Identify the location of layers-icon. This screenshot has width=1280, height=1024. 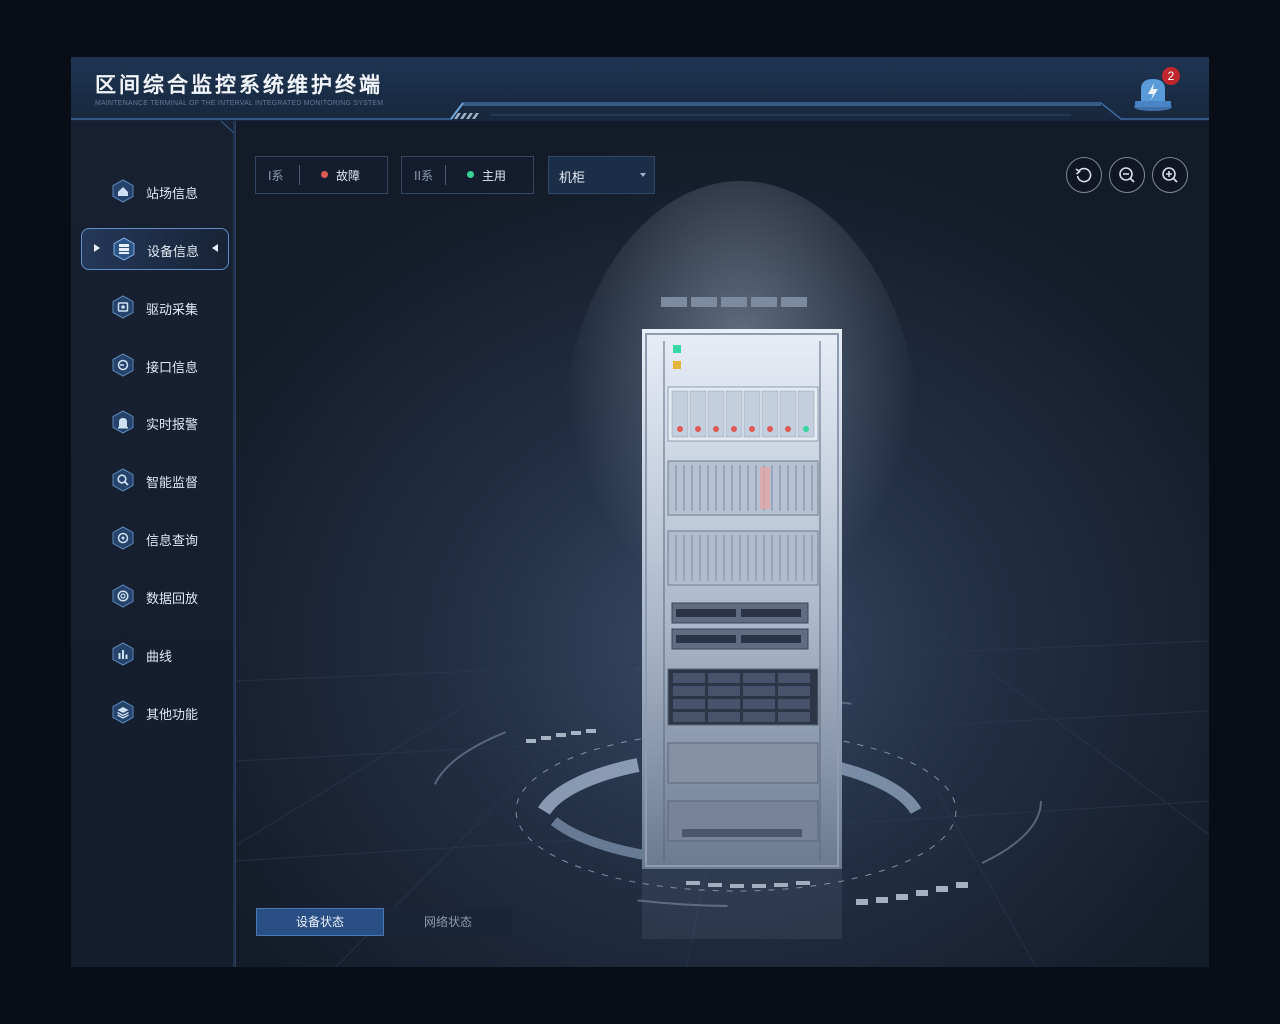
(123, 712).